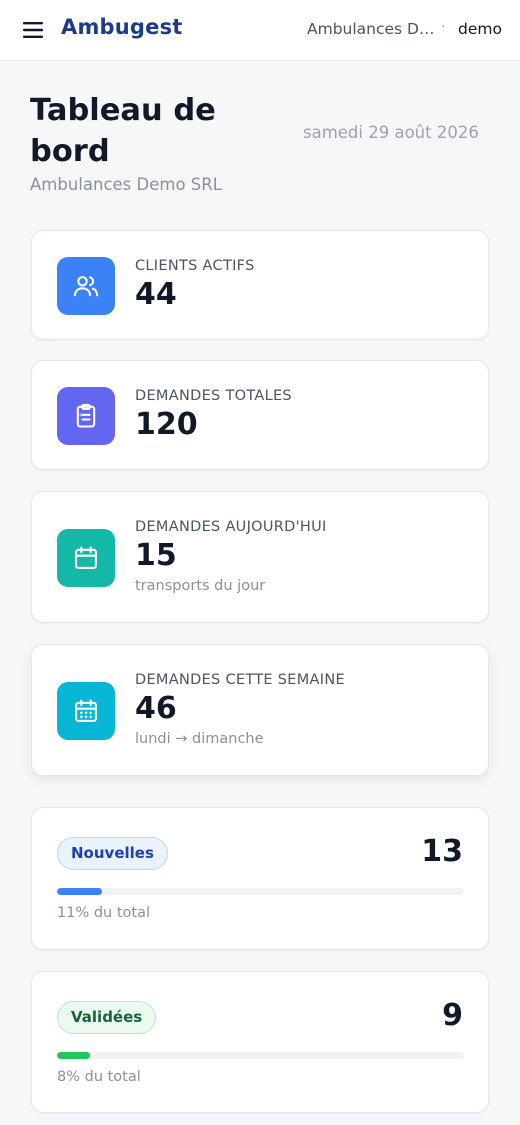 This screenshot has width=520, height=1125. Describe the element at coordinates (86, 416) in the screenshot. I see `clipboard-list-icon` at that location.